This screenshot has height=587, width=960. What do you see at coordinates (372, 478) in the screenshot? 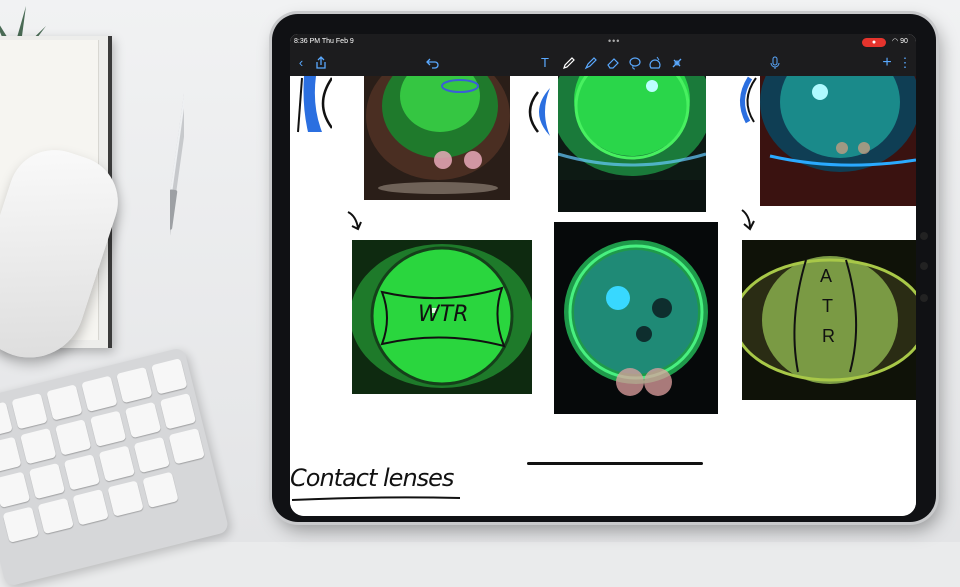
I see `handwritten-heading: Contact lenses` at bounding box center [372, 478].